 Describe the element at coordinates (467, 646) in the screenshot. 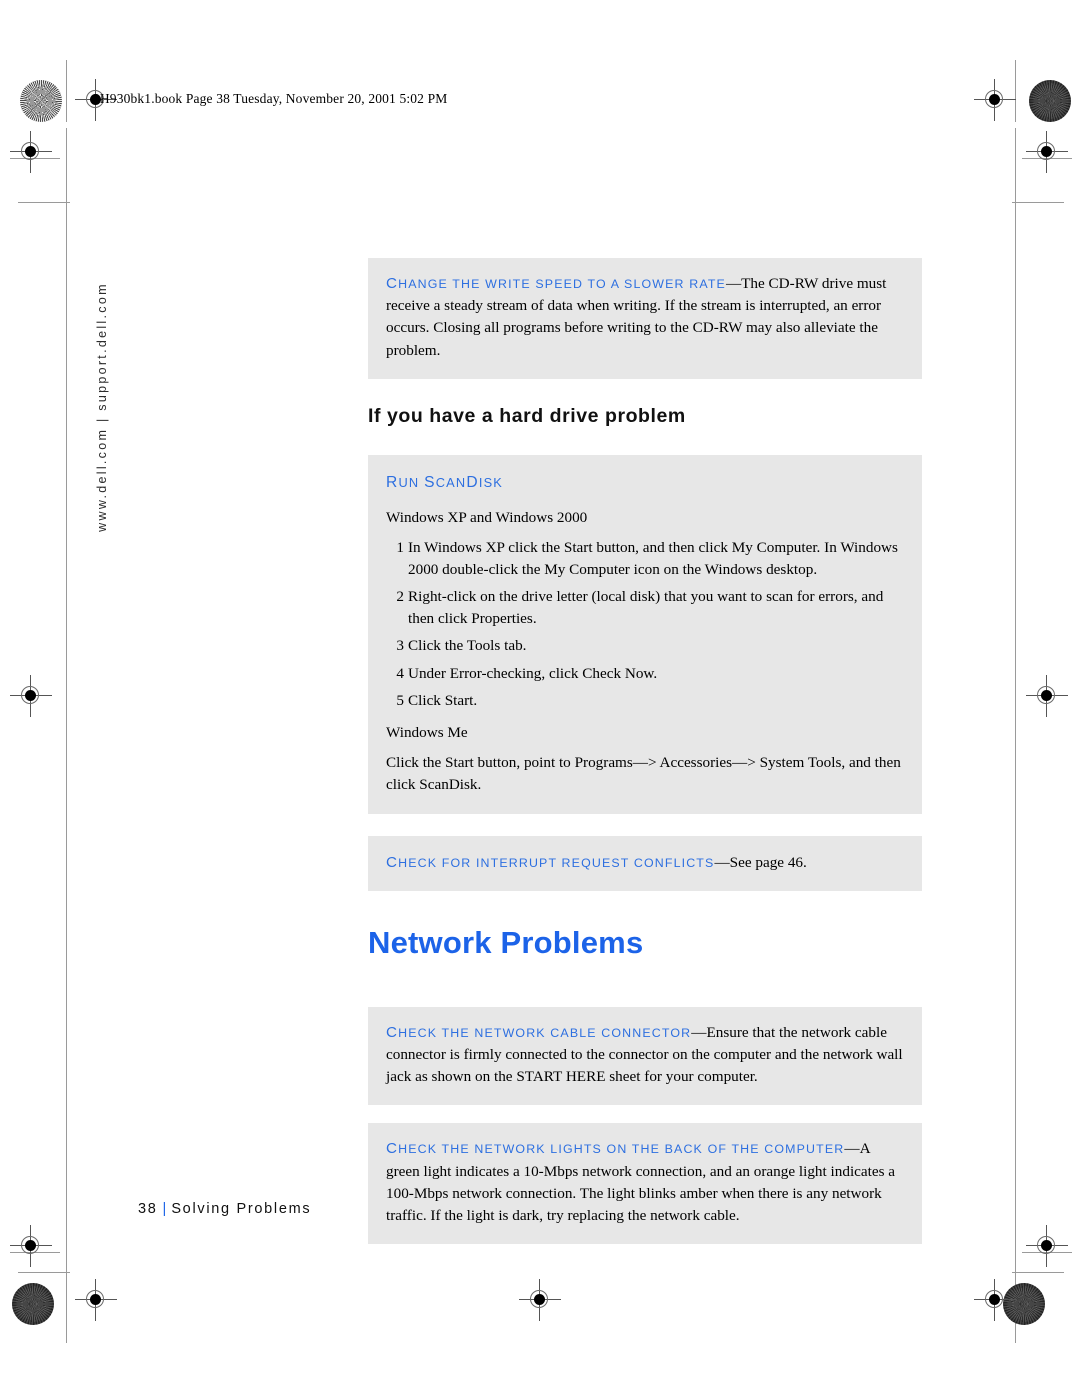

I see `step-text: Click the Tools tab.` at that location.